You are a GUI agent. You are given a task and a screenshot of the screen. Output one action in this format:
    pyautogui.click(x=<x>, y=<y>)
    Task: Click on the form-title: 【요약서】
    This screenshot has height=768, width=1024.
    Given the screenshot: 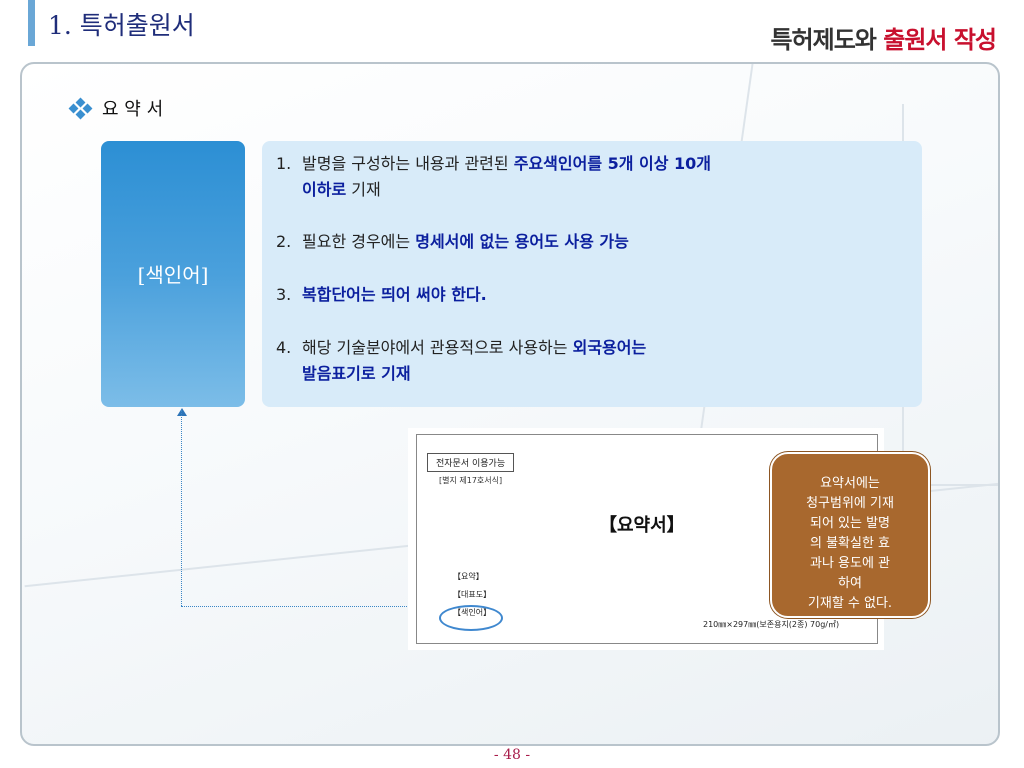 What is the action you would take?
    pyautogui.click(x=642, y=525)
    